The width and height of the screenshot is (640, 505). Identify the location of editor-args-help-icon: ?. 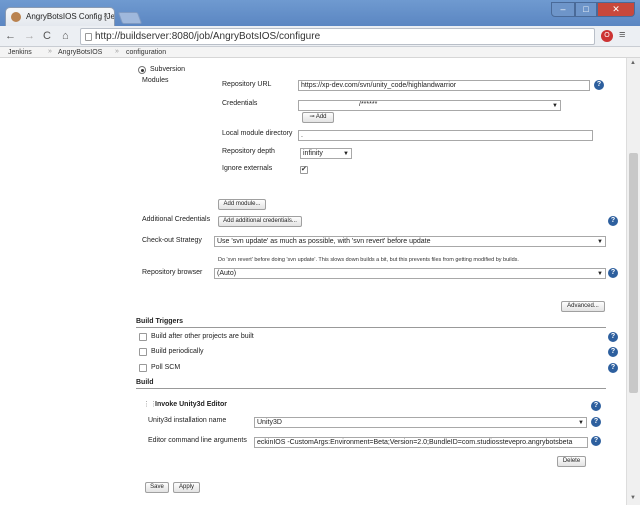
(596, 441).